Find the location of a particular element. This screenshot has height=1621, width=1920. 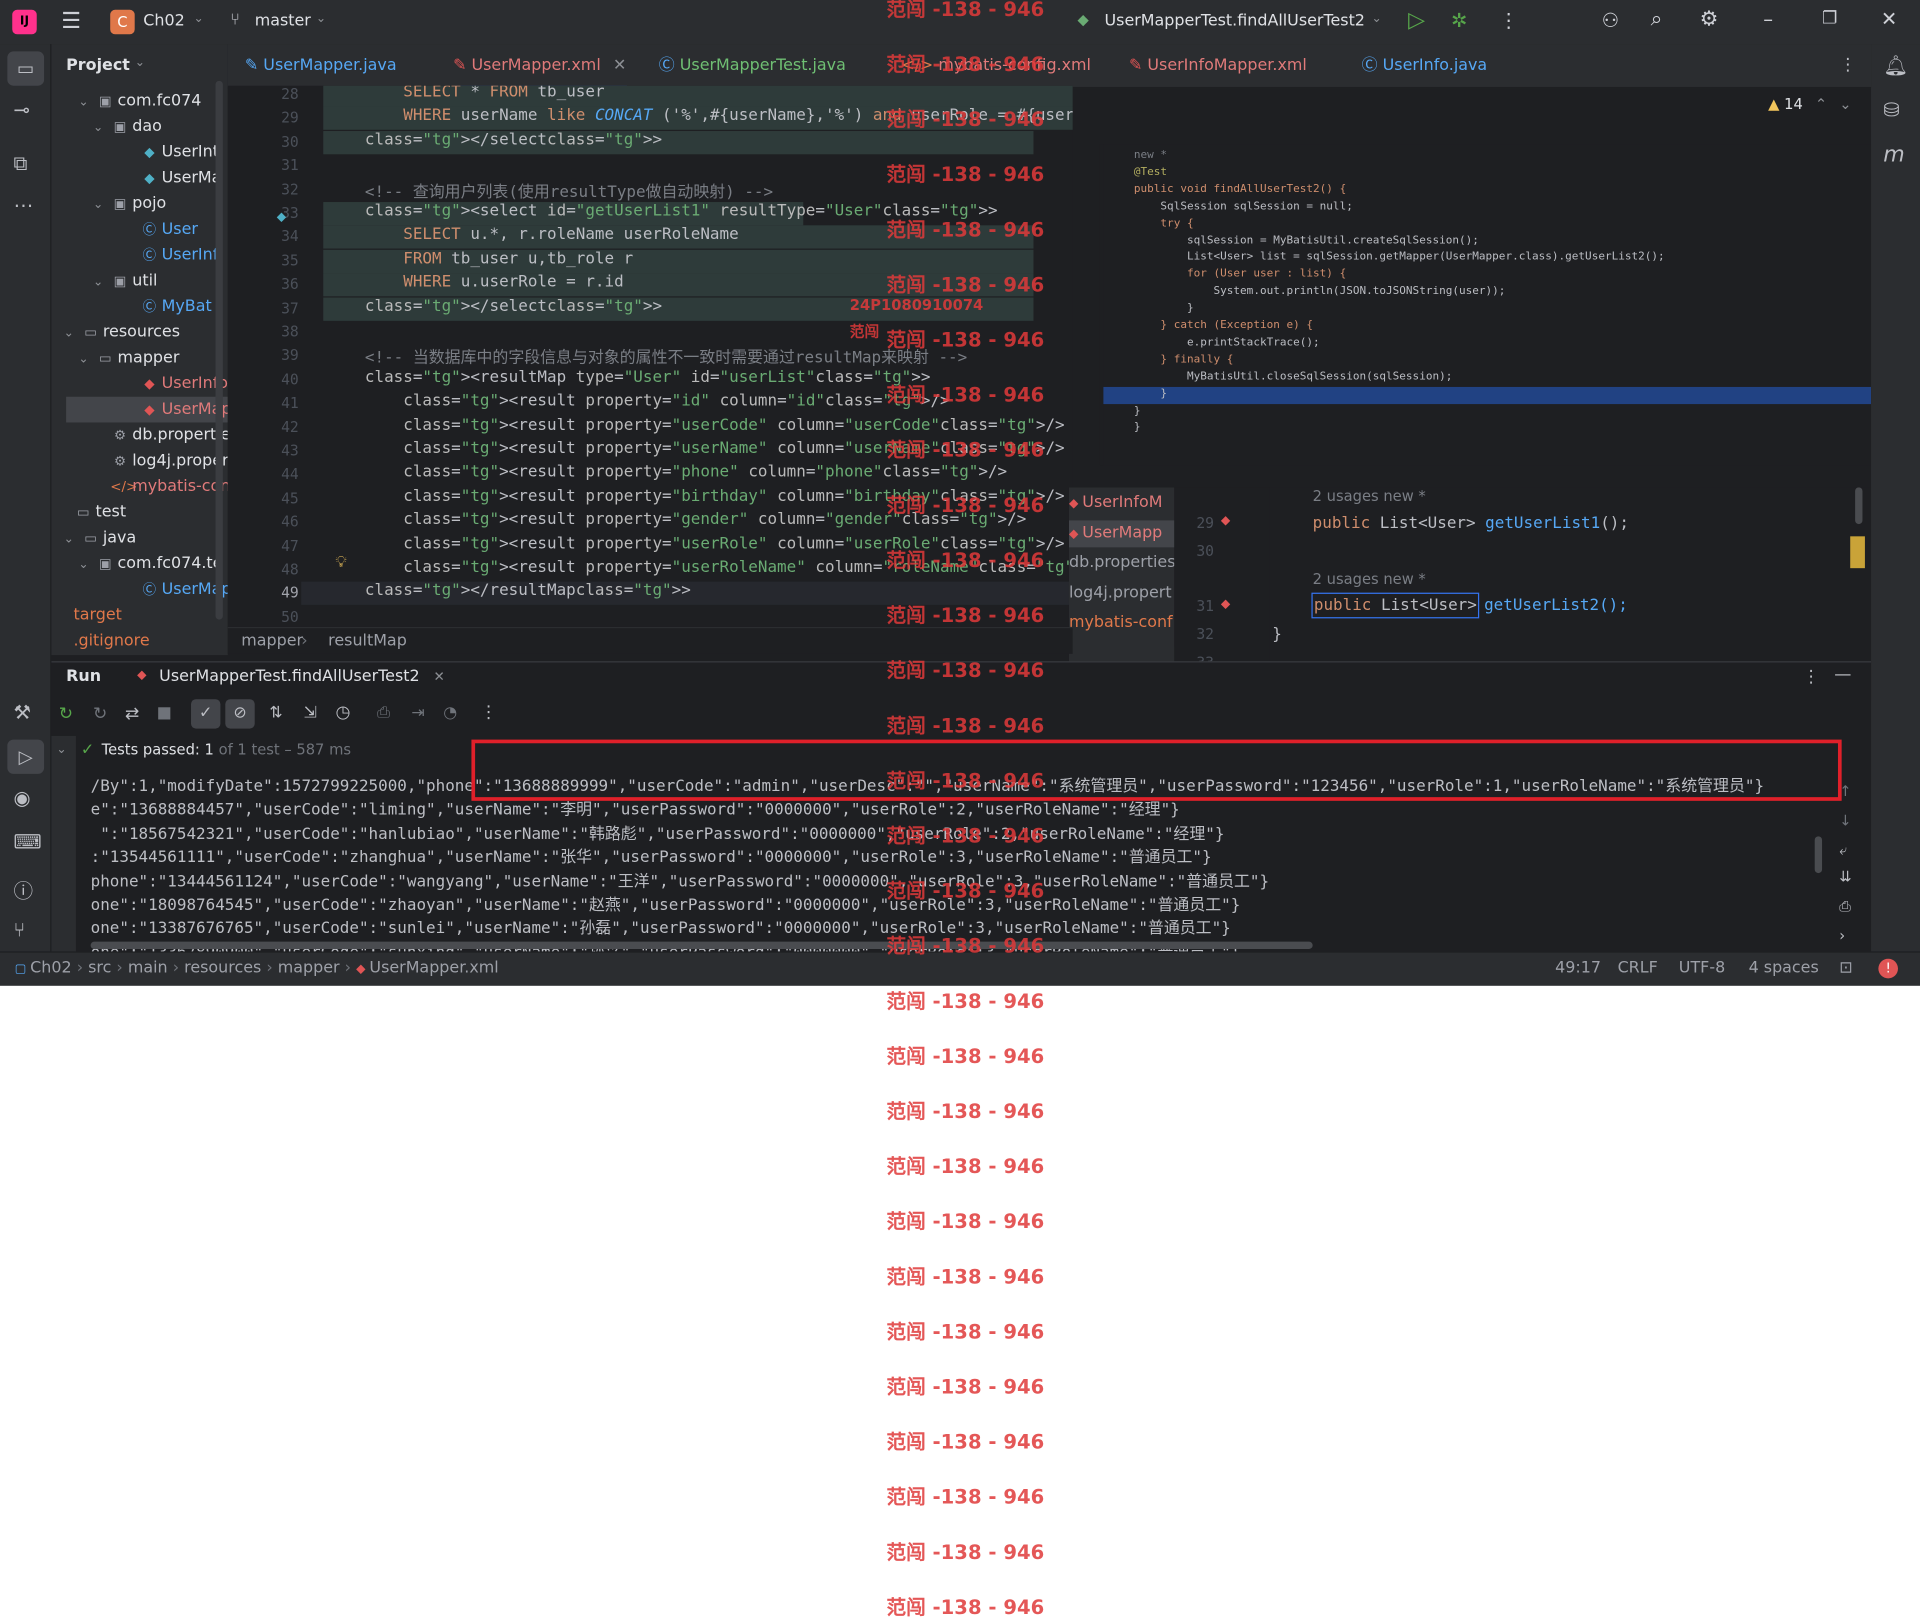

overlay-project-item: db.properties is located at coordinates (1121, 563).